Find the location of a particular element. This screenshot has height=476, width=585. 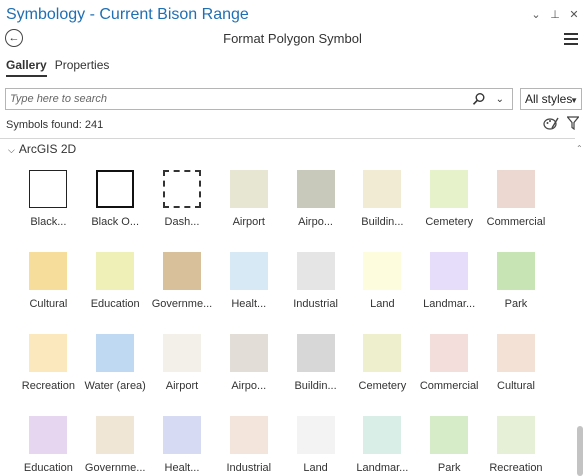

symbol-label: Recreation is located at coordinates (48, 386).